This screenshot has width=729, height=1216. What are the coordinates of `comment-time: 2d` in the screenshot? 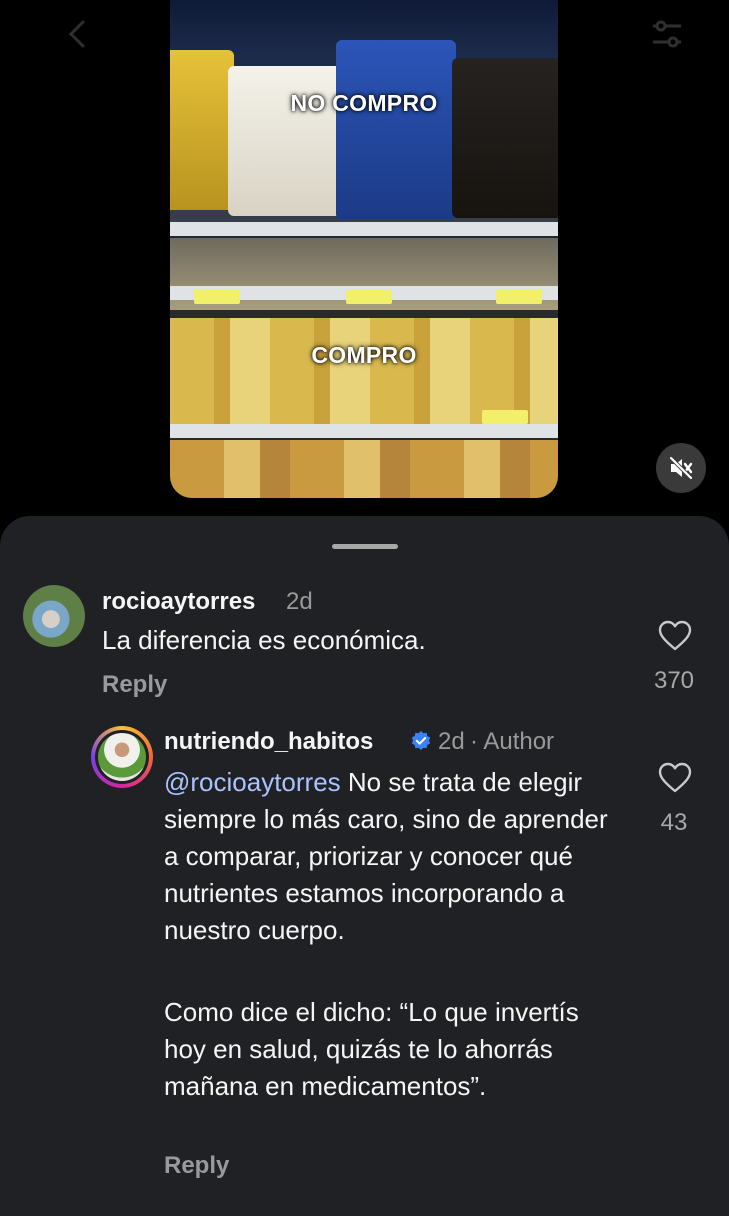 It's located at (299, 601).